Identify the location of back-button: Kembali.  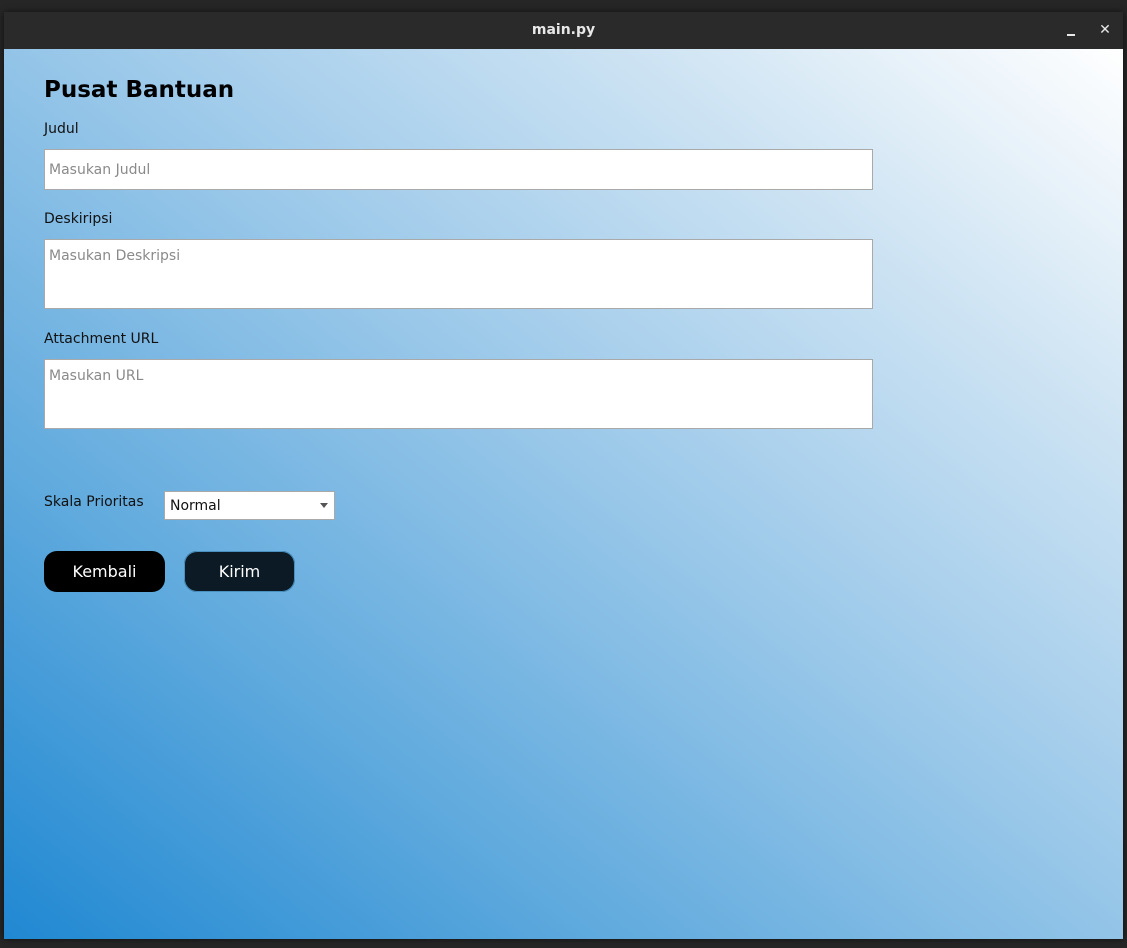
(104, 571).